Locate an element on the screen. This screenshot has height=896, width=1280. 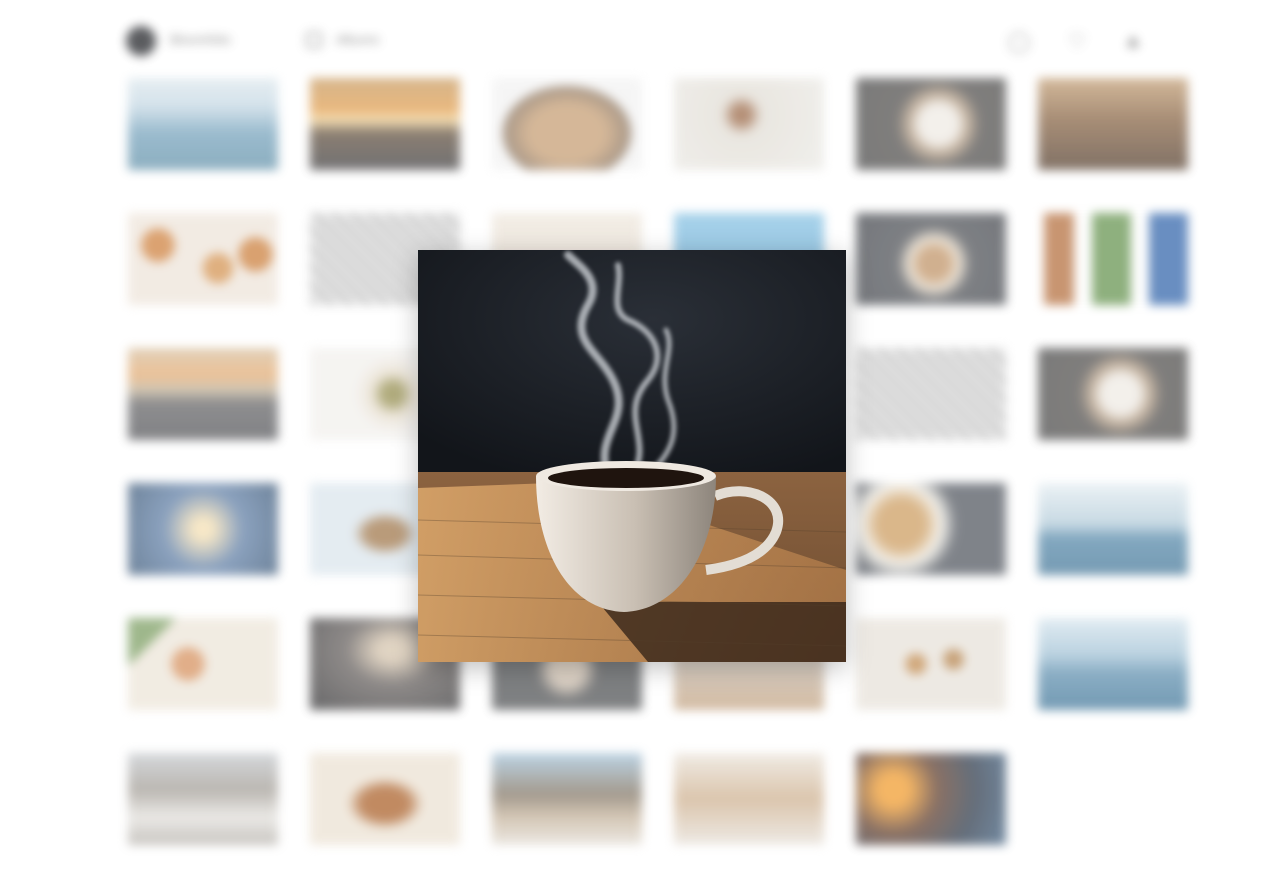
album-icon is located at coordinates (314, 40).